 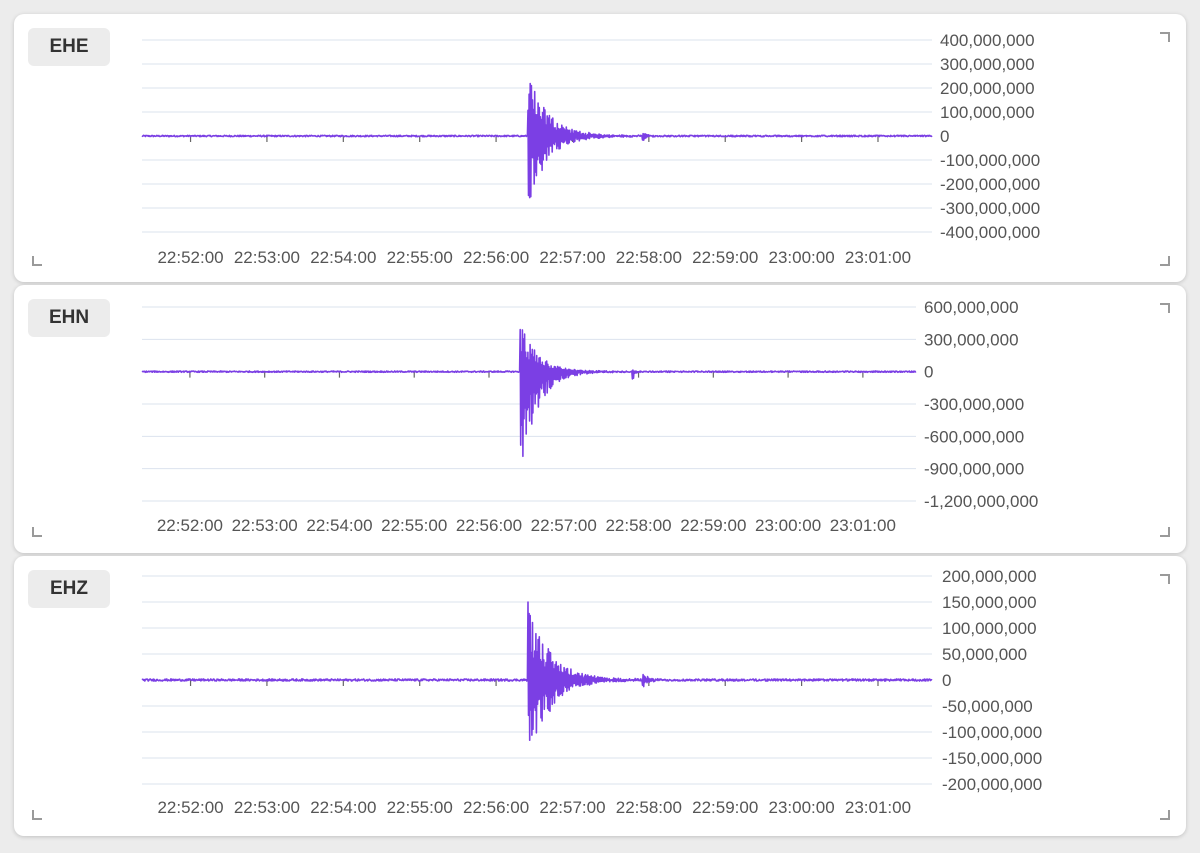 What do you see at coordinates (974, 436) in the screenshot?
I see `y-tick-label: -600,000,000` at bounding box center [974, 436].